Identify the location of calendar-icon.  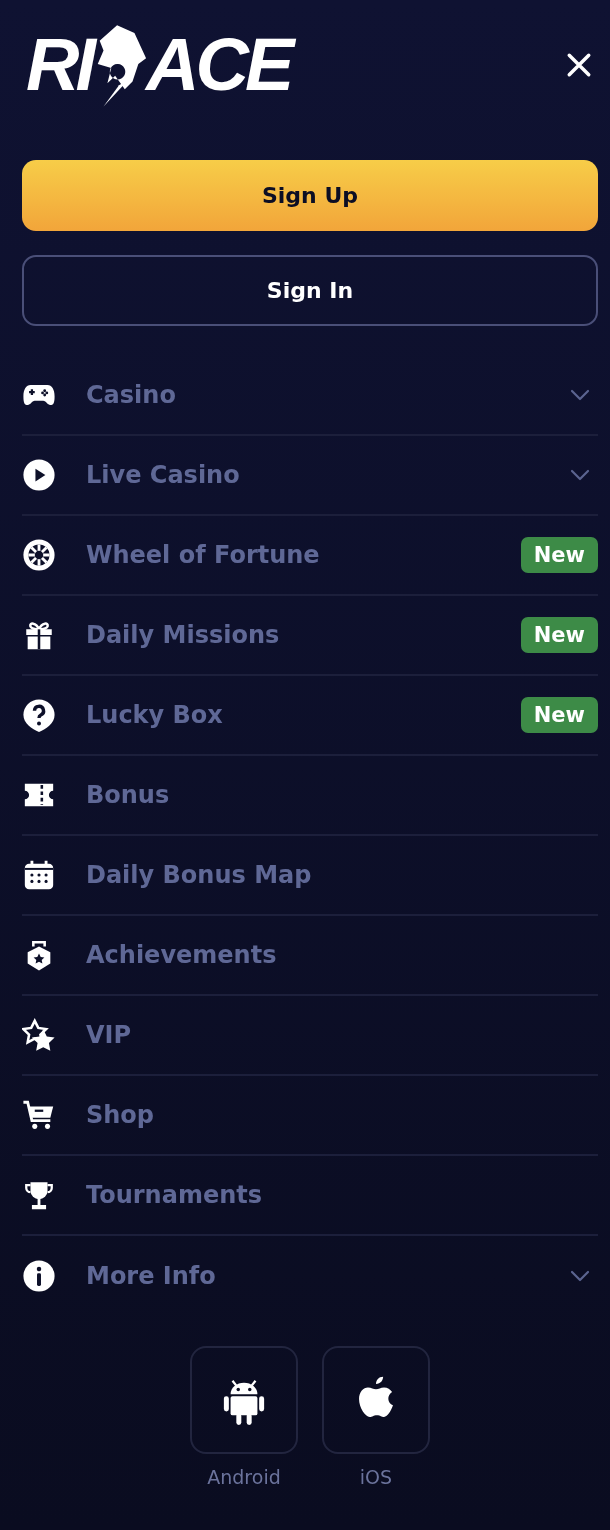
(39, 875).